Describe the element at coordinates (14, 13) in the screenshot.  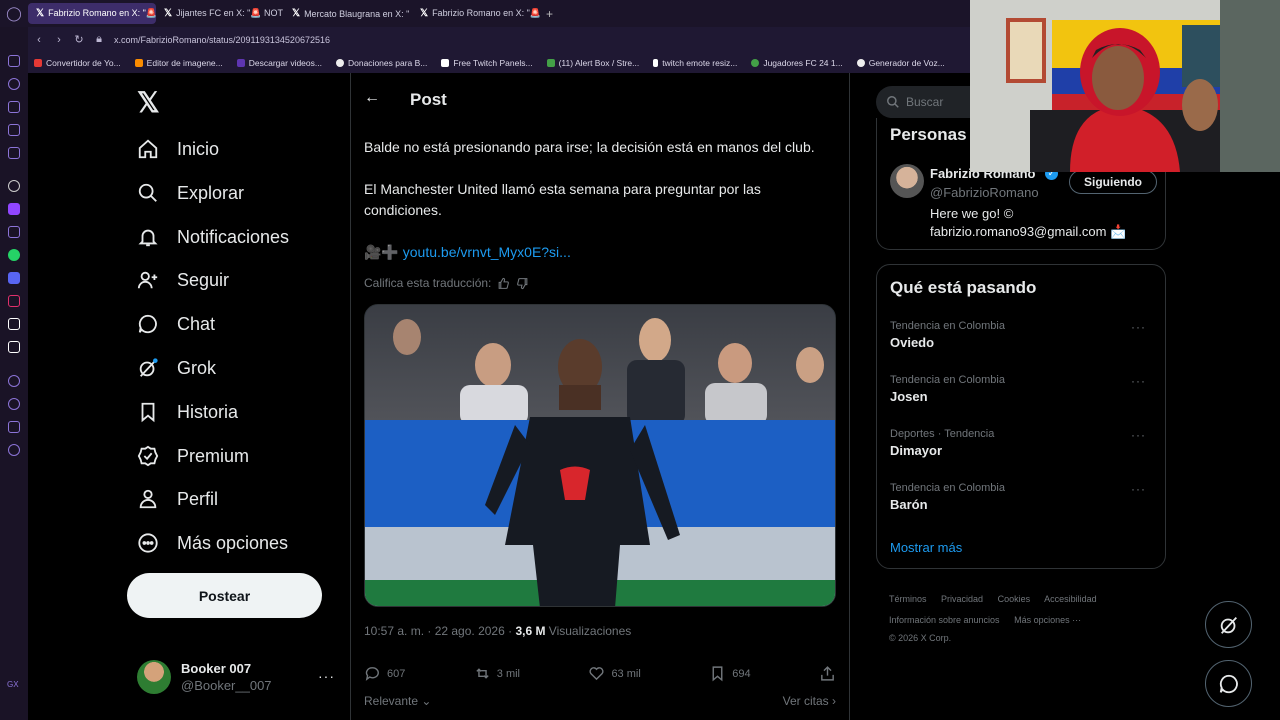
I see `opera-logo-icon: ◯` at that location.